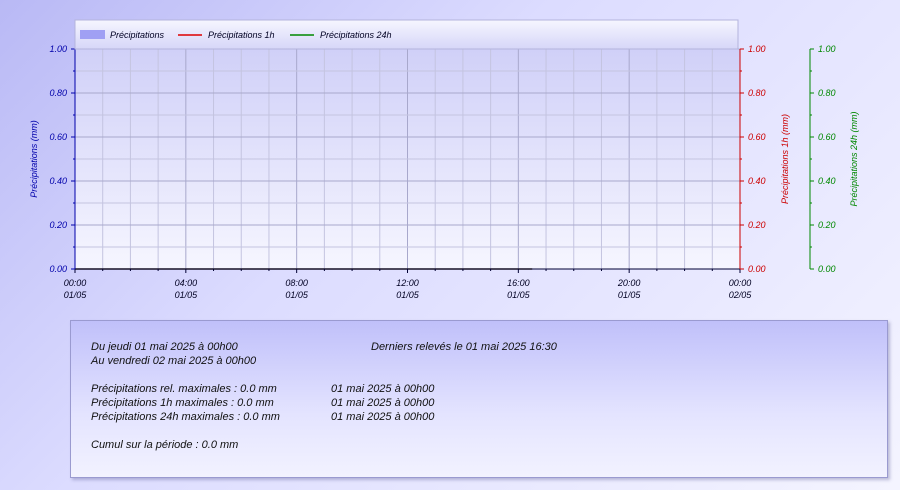 This screenshot has height=490, width=900. Describe the element at coordinates (182, 403) in the screenshot. I see `h1-max-label: Précipitations 1h maximales : 0.0 mm` at that location.